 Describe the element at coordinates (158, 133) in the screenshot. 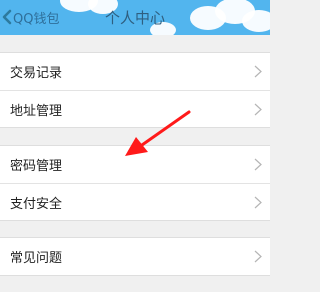

I see `red-pointer-arrow-icon` at that location.